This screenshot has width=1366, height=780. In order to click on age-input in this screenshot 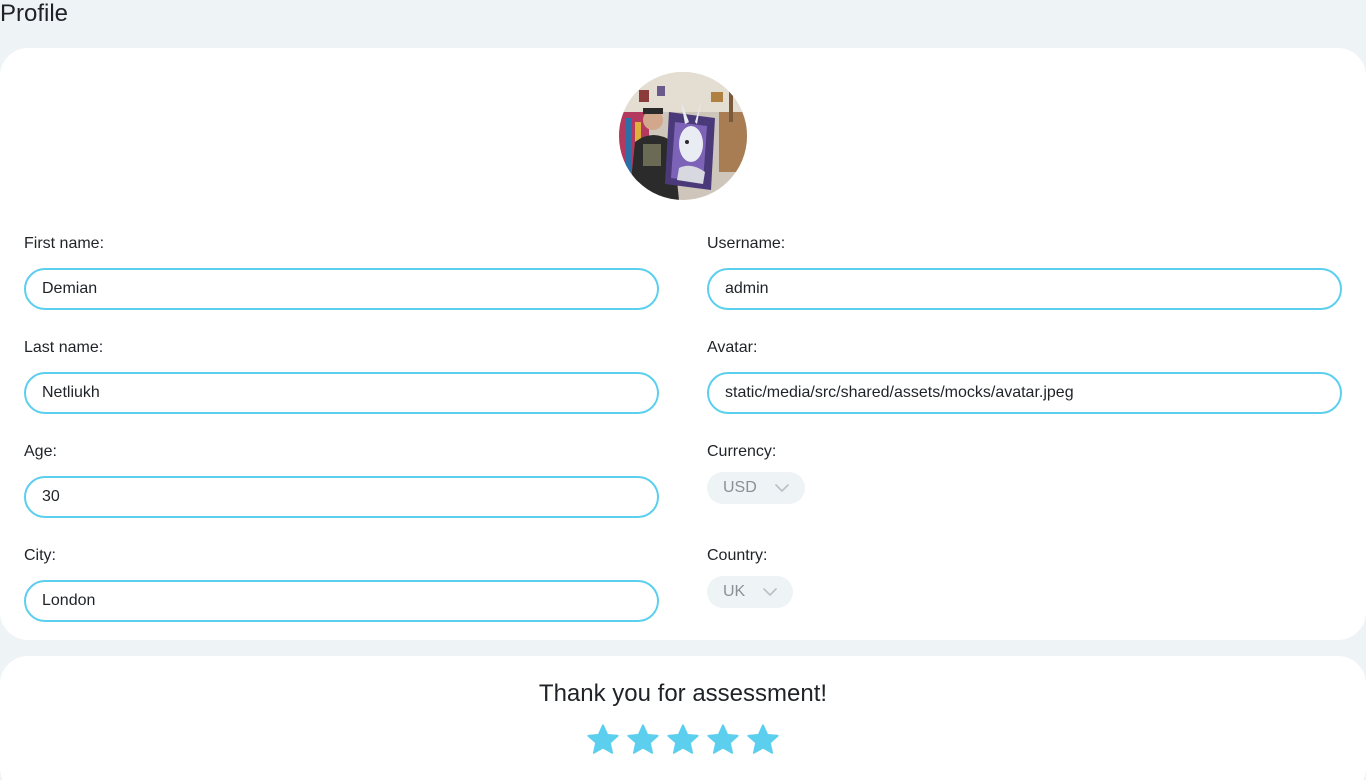, I will do `click(341, 497)`.